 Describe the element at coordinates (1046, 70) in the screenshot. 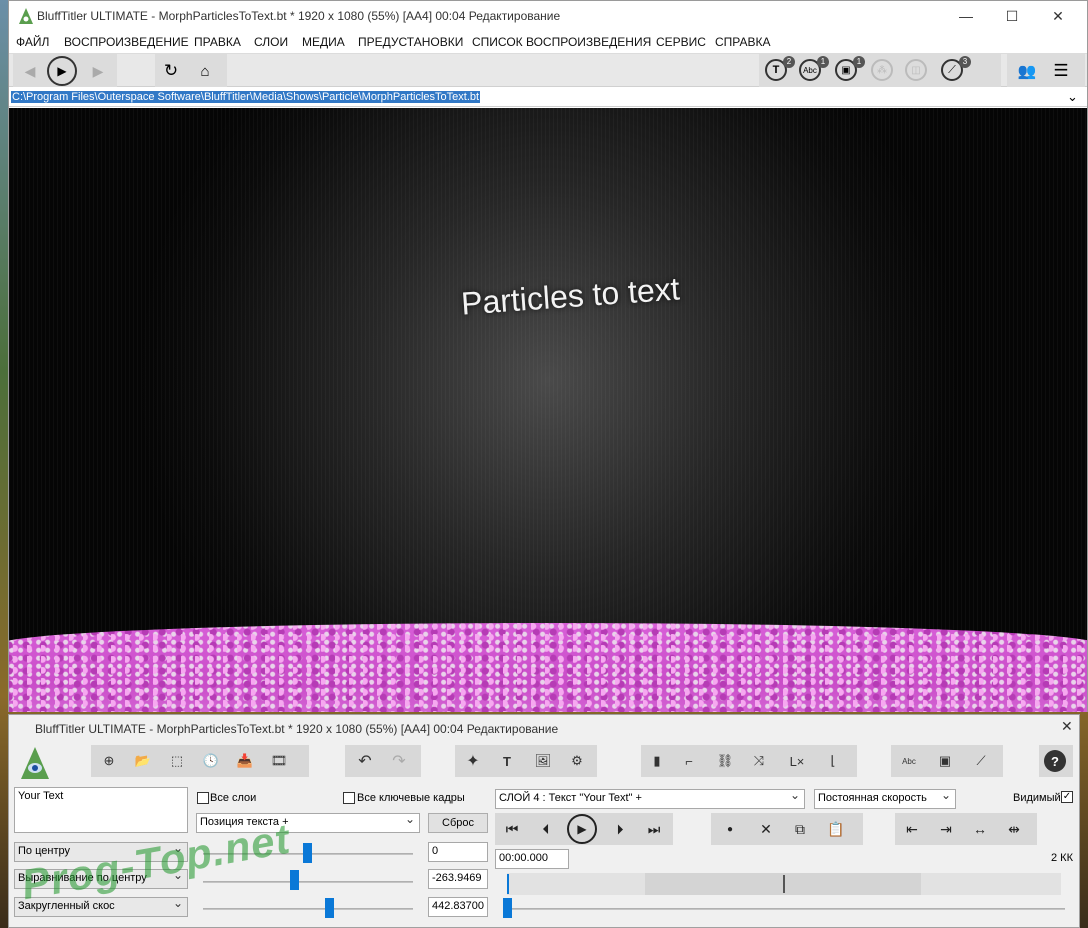

I see `right-group: 👥 ☰` at that location.